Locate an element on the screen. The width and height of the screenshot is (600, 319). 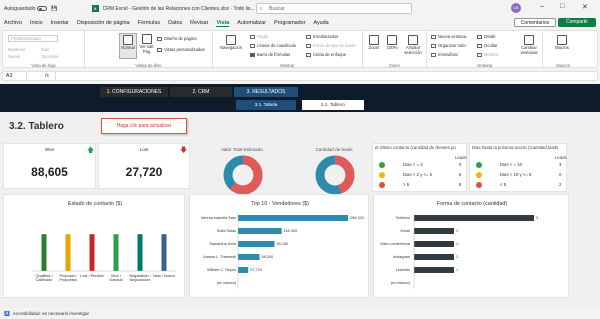
search-input: ⌕ Buscar is located at coordinates (334, 8).